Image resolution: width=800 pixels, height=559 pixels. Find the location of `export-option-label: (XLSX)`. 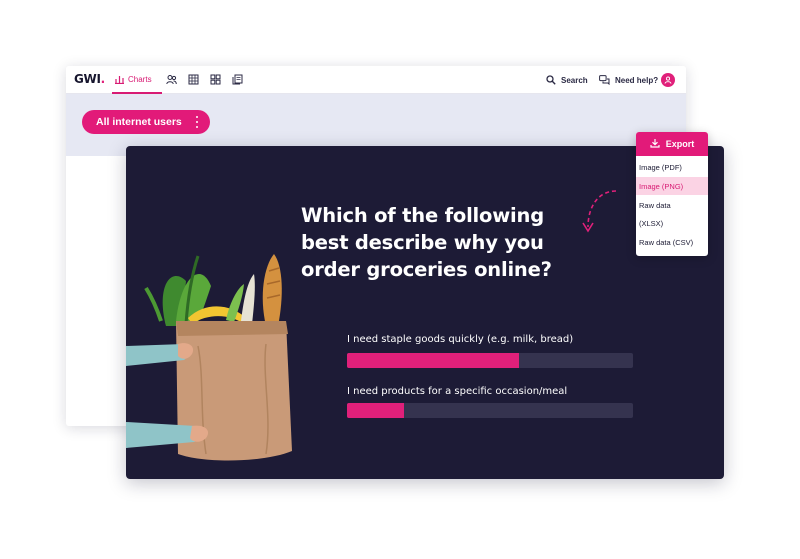

export-option-label: (XLSX) is located at coordinates (651, 223).